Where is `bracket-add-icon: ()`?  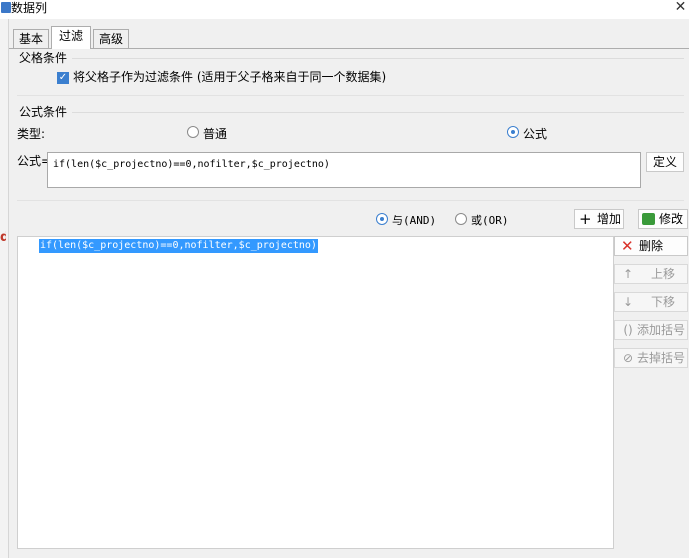
bracket-add-icon: () is located at coordinates (628, 330).